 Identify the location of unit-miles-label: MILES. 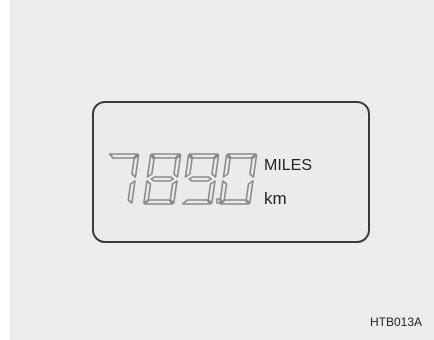
(288, 165).